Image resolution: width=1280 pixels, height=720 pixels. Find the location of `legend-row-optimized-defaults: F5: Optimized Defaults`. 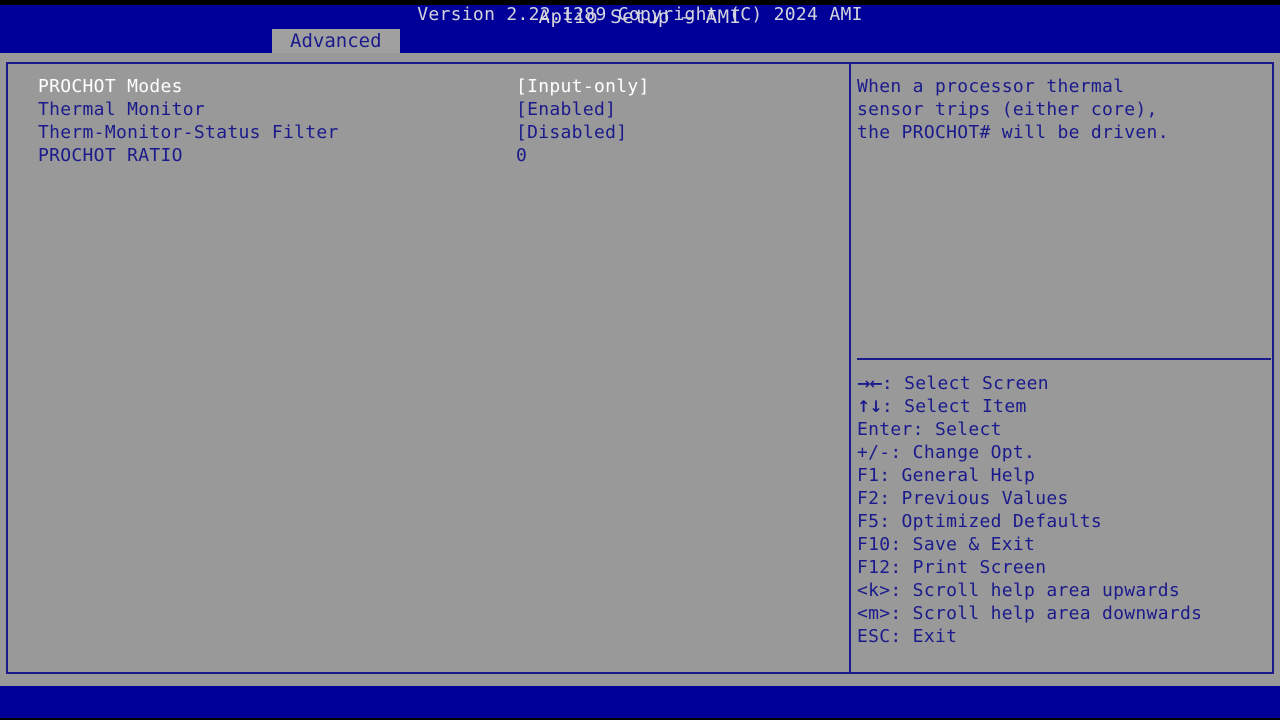

legend-row-optimized-defaults: F5: Optimized Defaults is located at coordinates (980, 521).